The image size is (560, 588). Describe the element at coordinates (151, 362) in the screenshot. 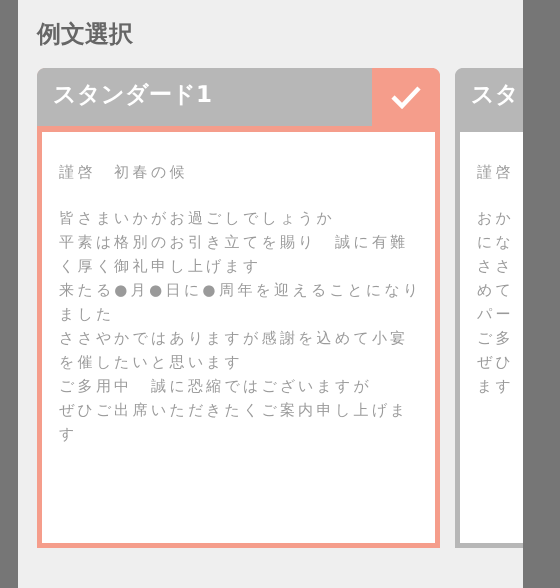

I see `letter-text-line: を催したいと思います` at that location.